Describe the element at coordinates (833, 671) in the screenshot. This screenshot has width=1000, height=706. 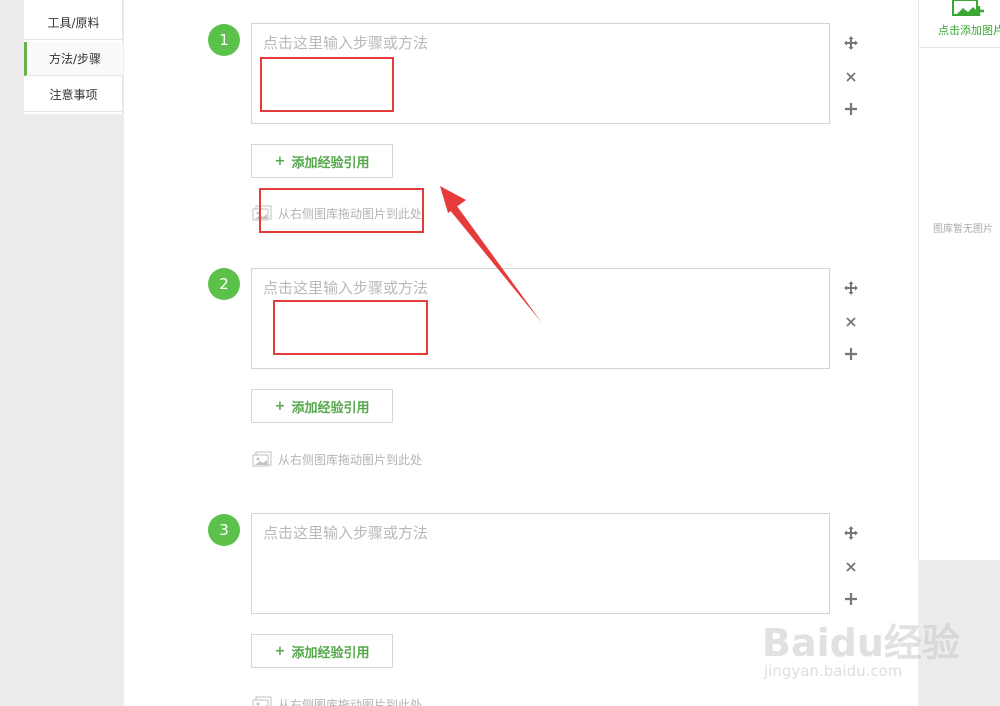
I see `baidu-watermark-url: jingyan.baidu.com` at that location.